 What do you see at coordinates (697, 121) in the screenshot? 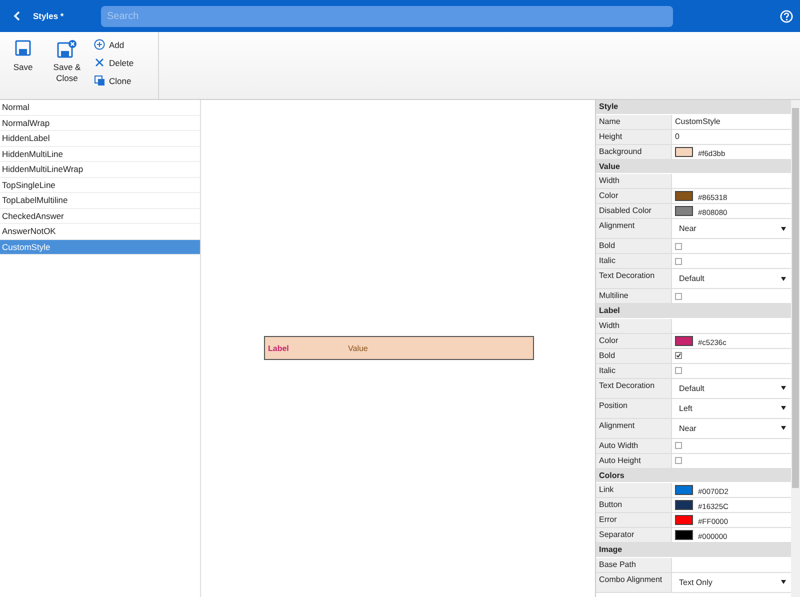
I see `property-value: CustomStyle` at bounding box center [697, 121].